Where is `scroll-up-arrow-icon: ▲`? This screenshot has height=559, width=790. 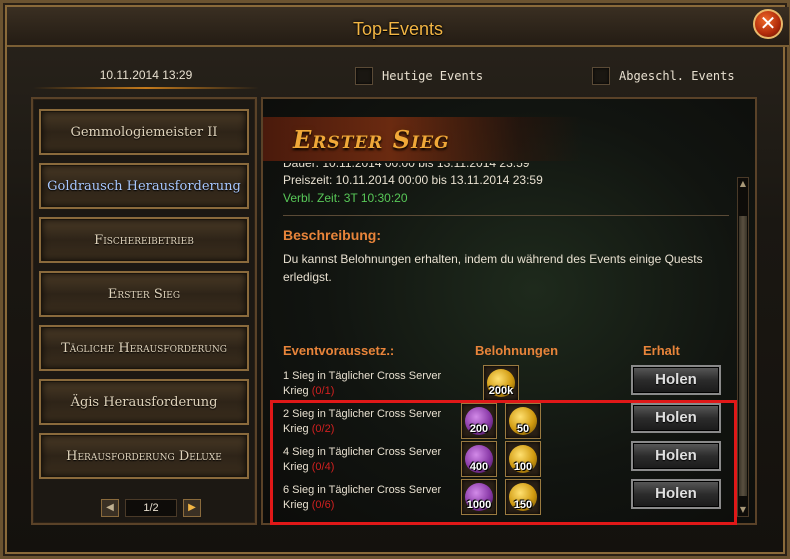 scroll-up-arrow-icon: ▲ is located at coordinates (743, 184).